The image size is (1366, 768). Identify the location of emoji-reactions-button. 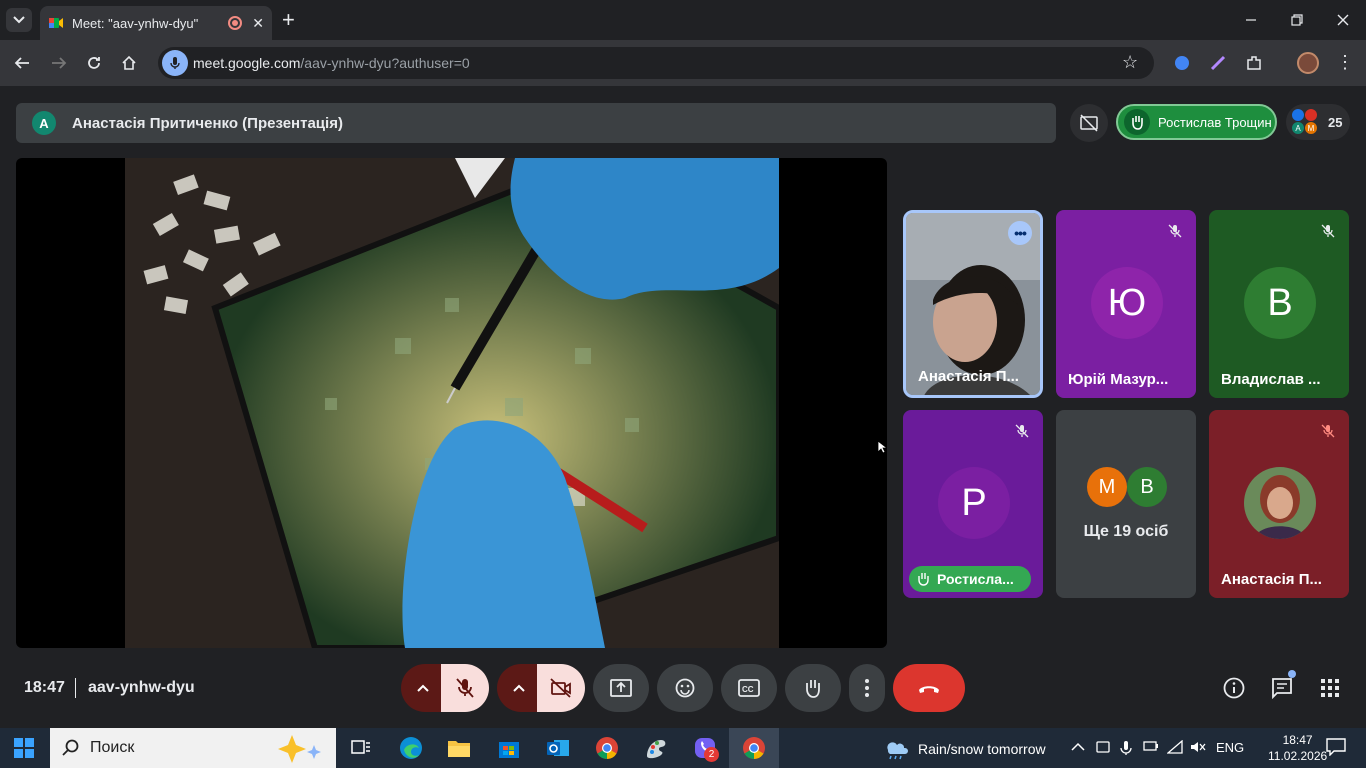
(685, 688).